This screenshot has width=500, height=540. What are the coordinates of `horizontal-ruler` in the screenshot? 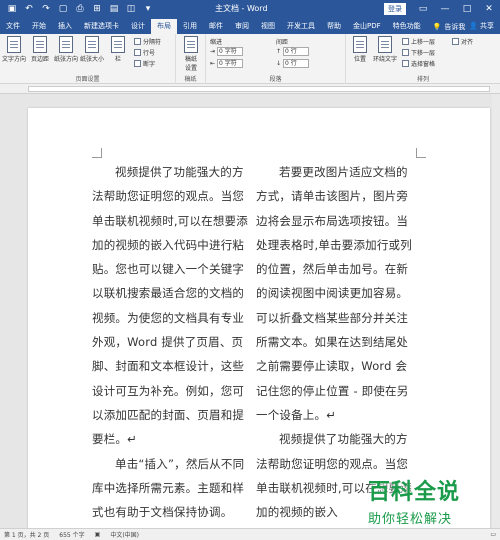 It's located at (250, 89).